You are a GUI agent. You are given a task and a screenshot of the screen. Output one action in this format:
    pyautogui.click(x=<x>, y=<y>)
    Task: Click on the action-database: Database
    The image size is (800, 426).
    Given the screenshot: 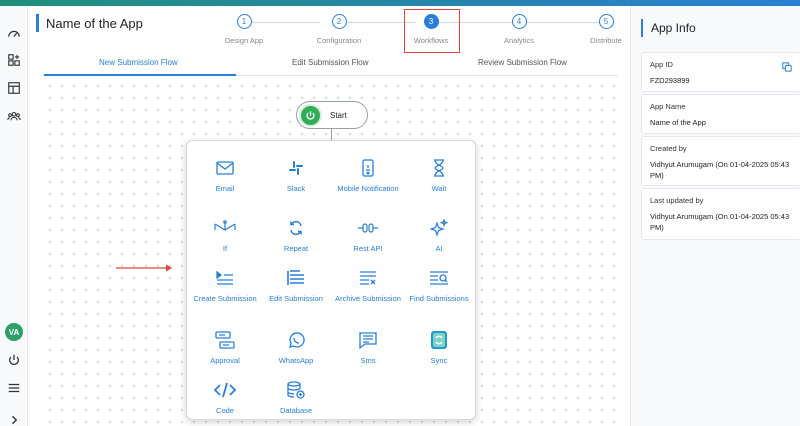 What is the action you would take?
    pyautogui.click(x=296, y=397)
    